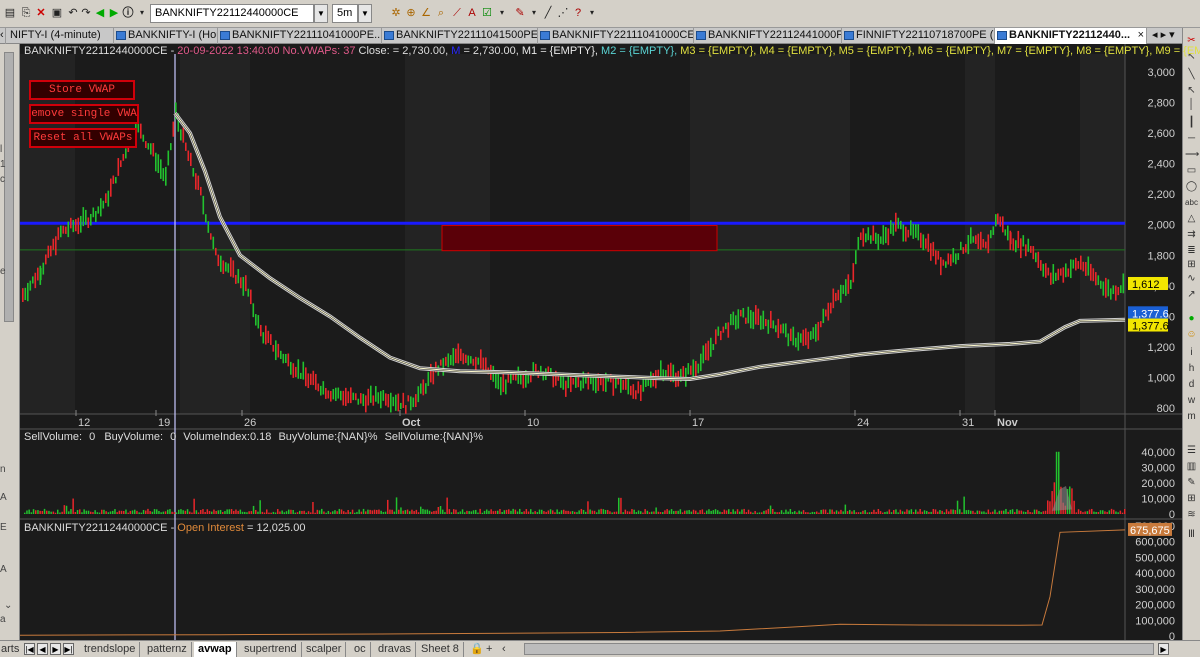 This screenshot has width=1200, height=657. Describe the element at coordinates (440, 649) in the screenshot. I see `sheet-tab-sheet8: Sheet 8` at that location.